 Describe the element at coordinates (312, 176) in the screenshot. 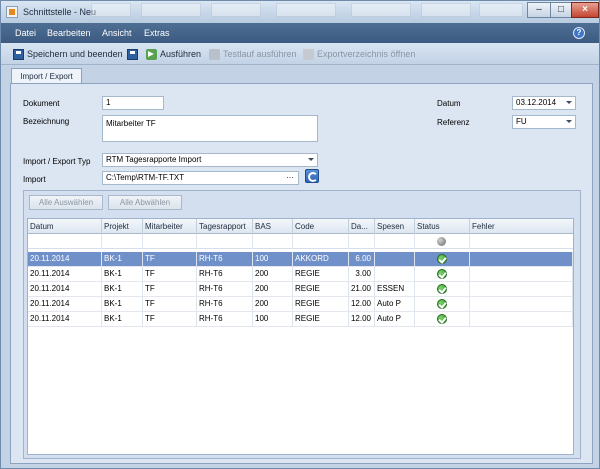

I see `refresh-icon` at that location.